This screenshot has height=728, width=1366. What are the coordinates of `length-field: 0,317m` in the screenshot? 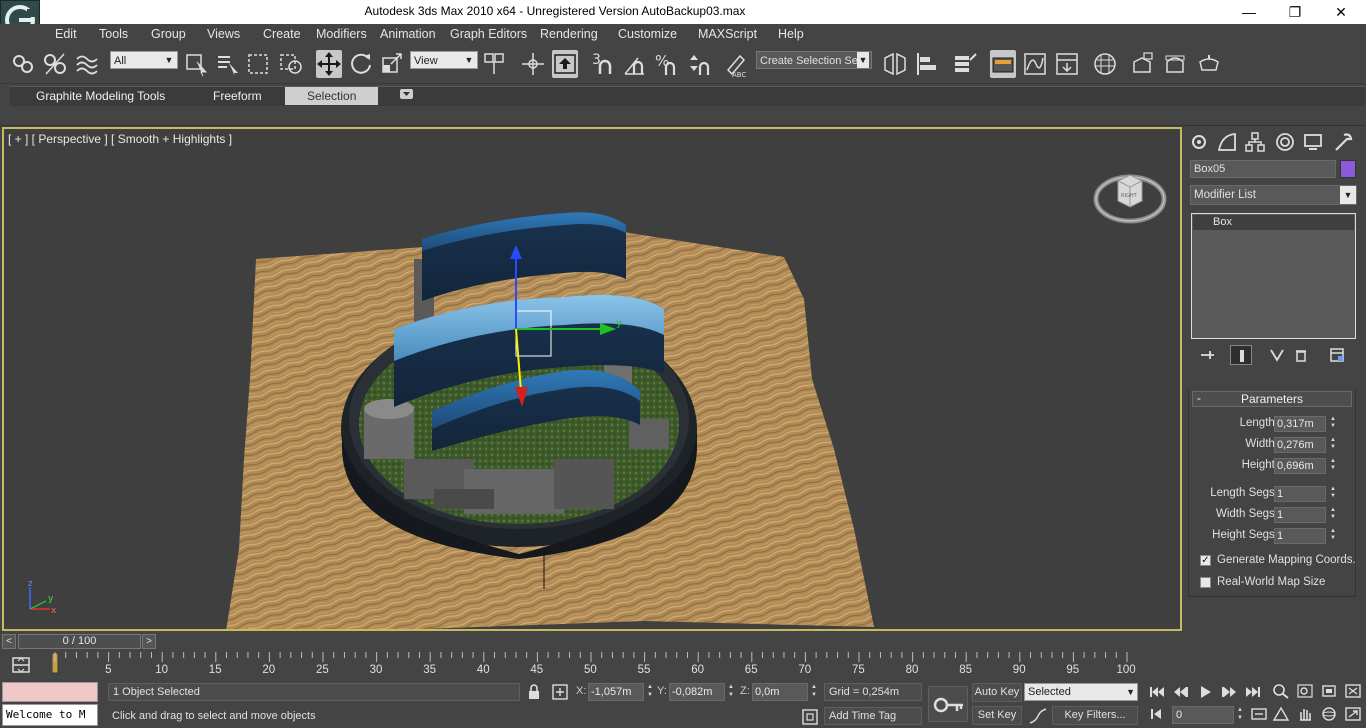 It's located at (1300, 424).